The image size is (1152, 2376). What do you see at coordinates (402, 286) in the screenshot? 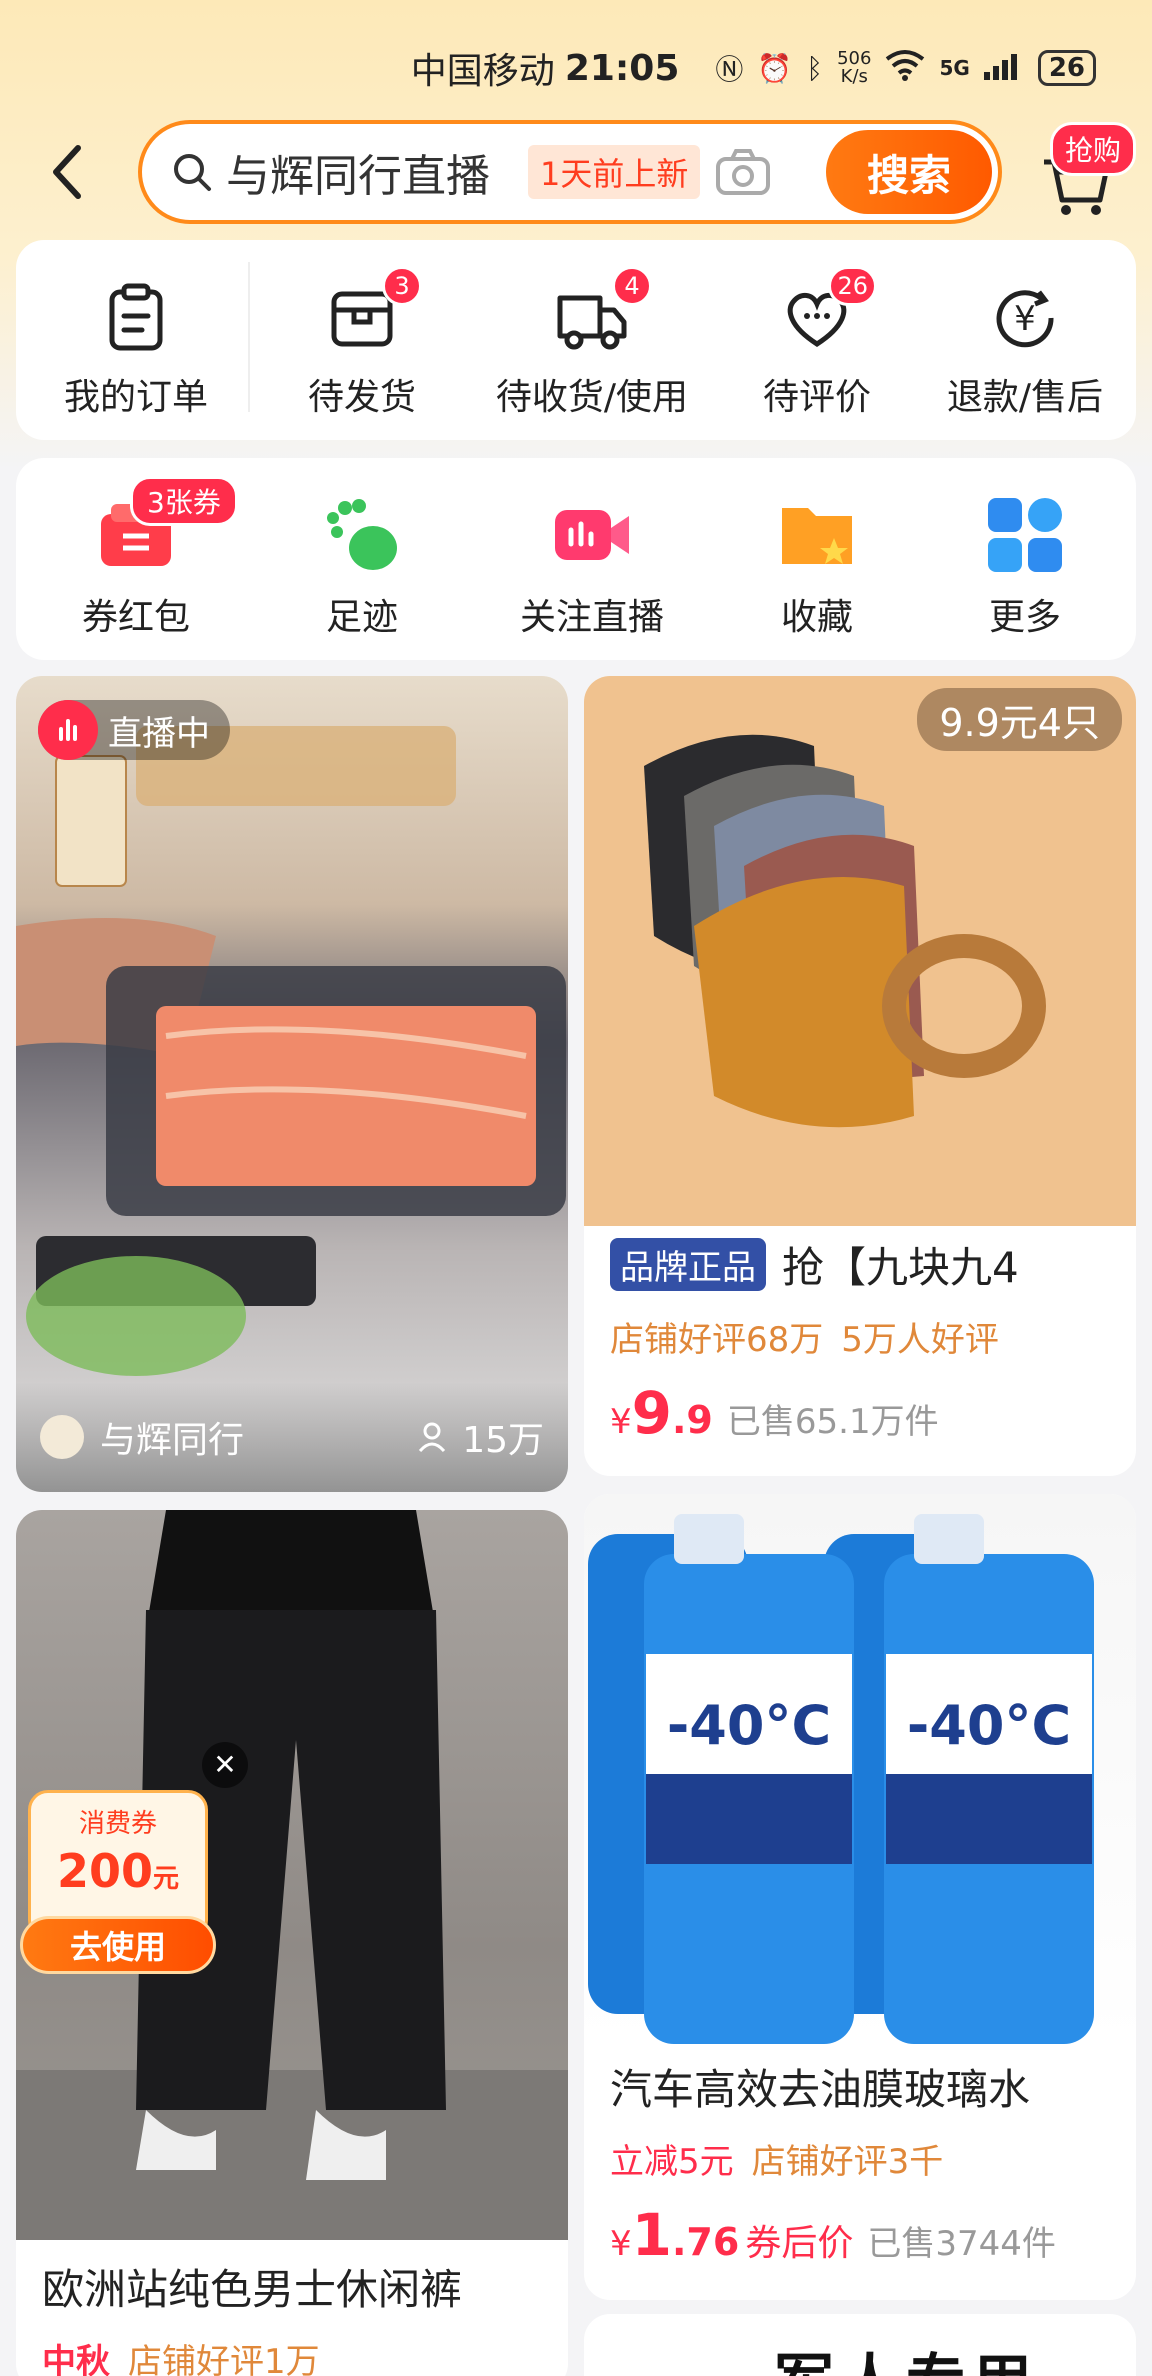
I see `to-ship-badge: 3` at bounding box center [402, 286].